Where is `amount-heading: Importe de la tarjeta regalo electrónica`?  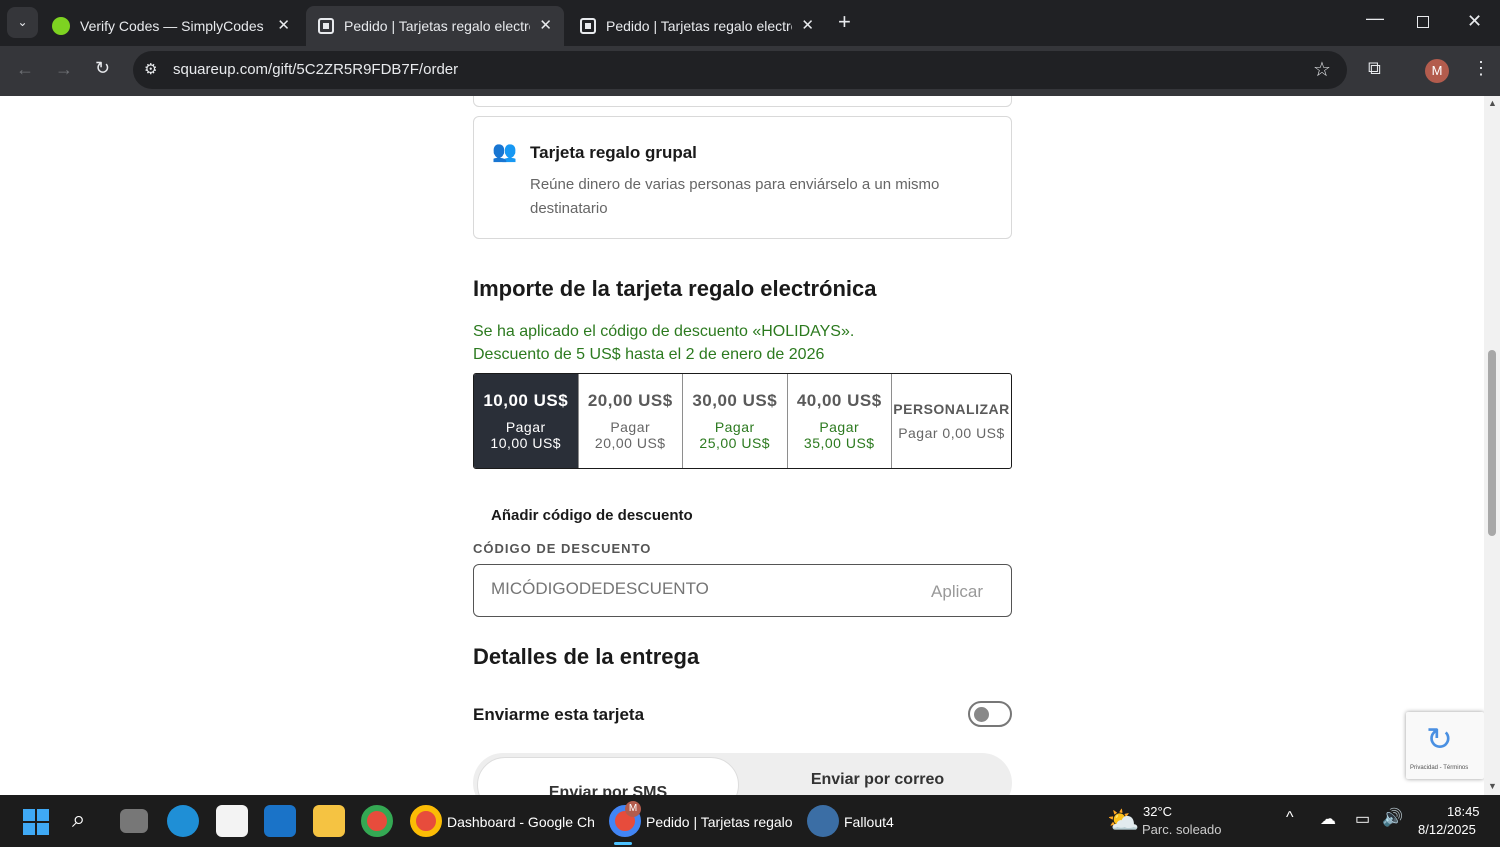
amount-heading: Importe de la tarjeta regalo electrónica is located at coordinates (675, 288).